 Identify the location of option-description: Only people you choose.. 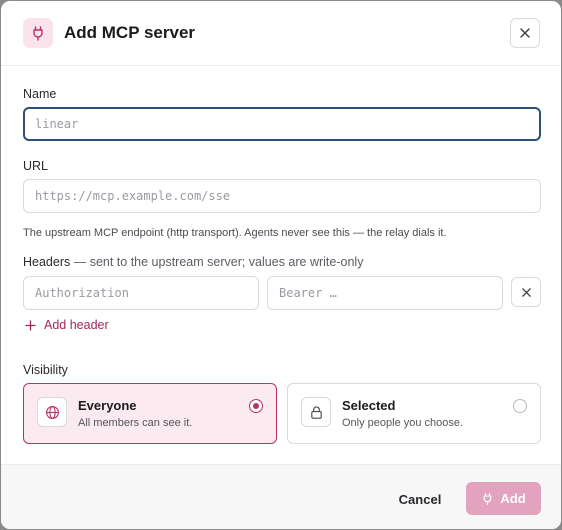
(403, 423).